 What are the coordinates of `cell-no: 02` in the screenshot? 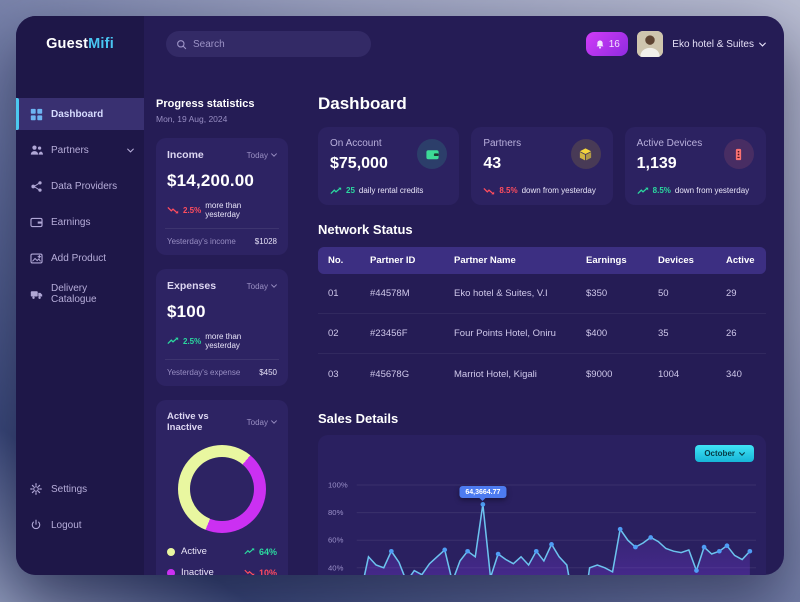 It's located at (333, 333).